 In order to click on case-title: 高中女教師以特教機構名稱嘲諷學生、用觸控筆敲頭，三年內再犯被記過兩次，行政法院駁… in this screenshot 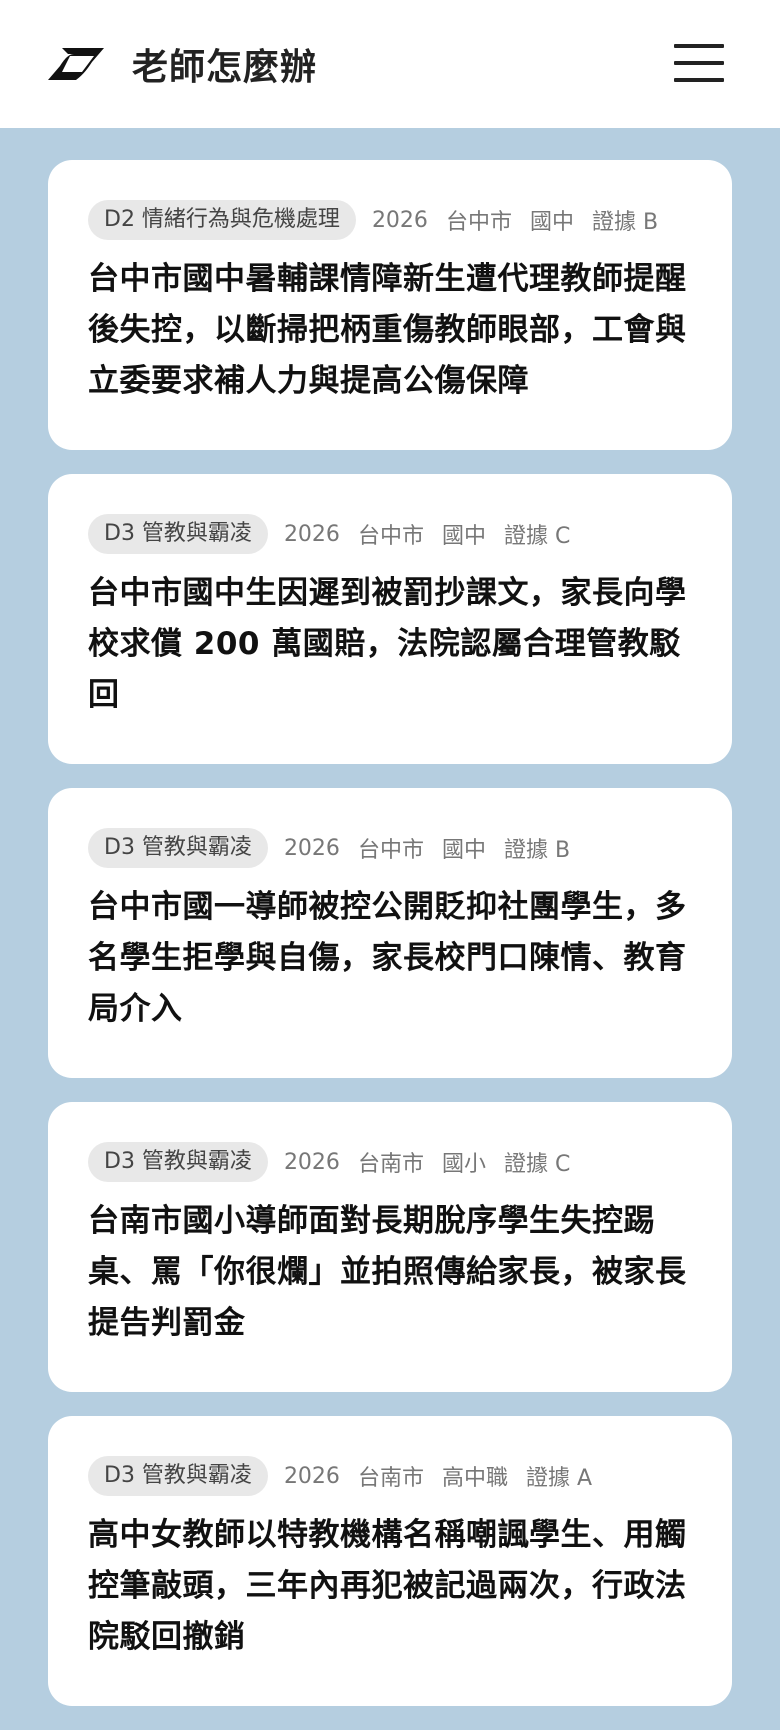, I will do `click(390, 1586)`.